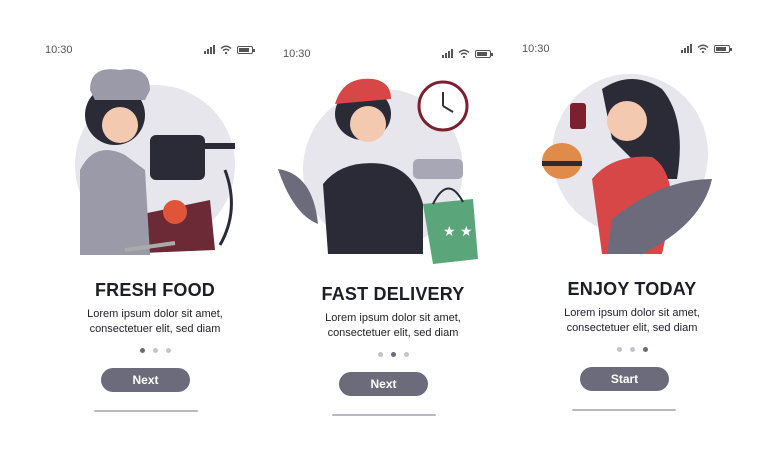  What do you see at coordinates (155, 162) in the screenshot?
I see `chef-cooking-illustration` at bounding box center [155, 162].